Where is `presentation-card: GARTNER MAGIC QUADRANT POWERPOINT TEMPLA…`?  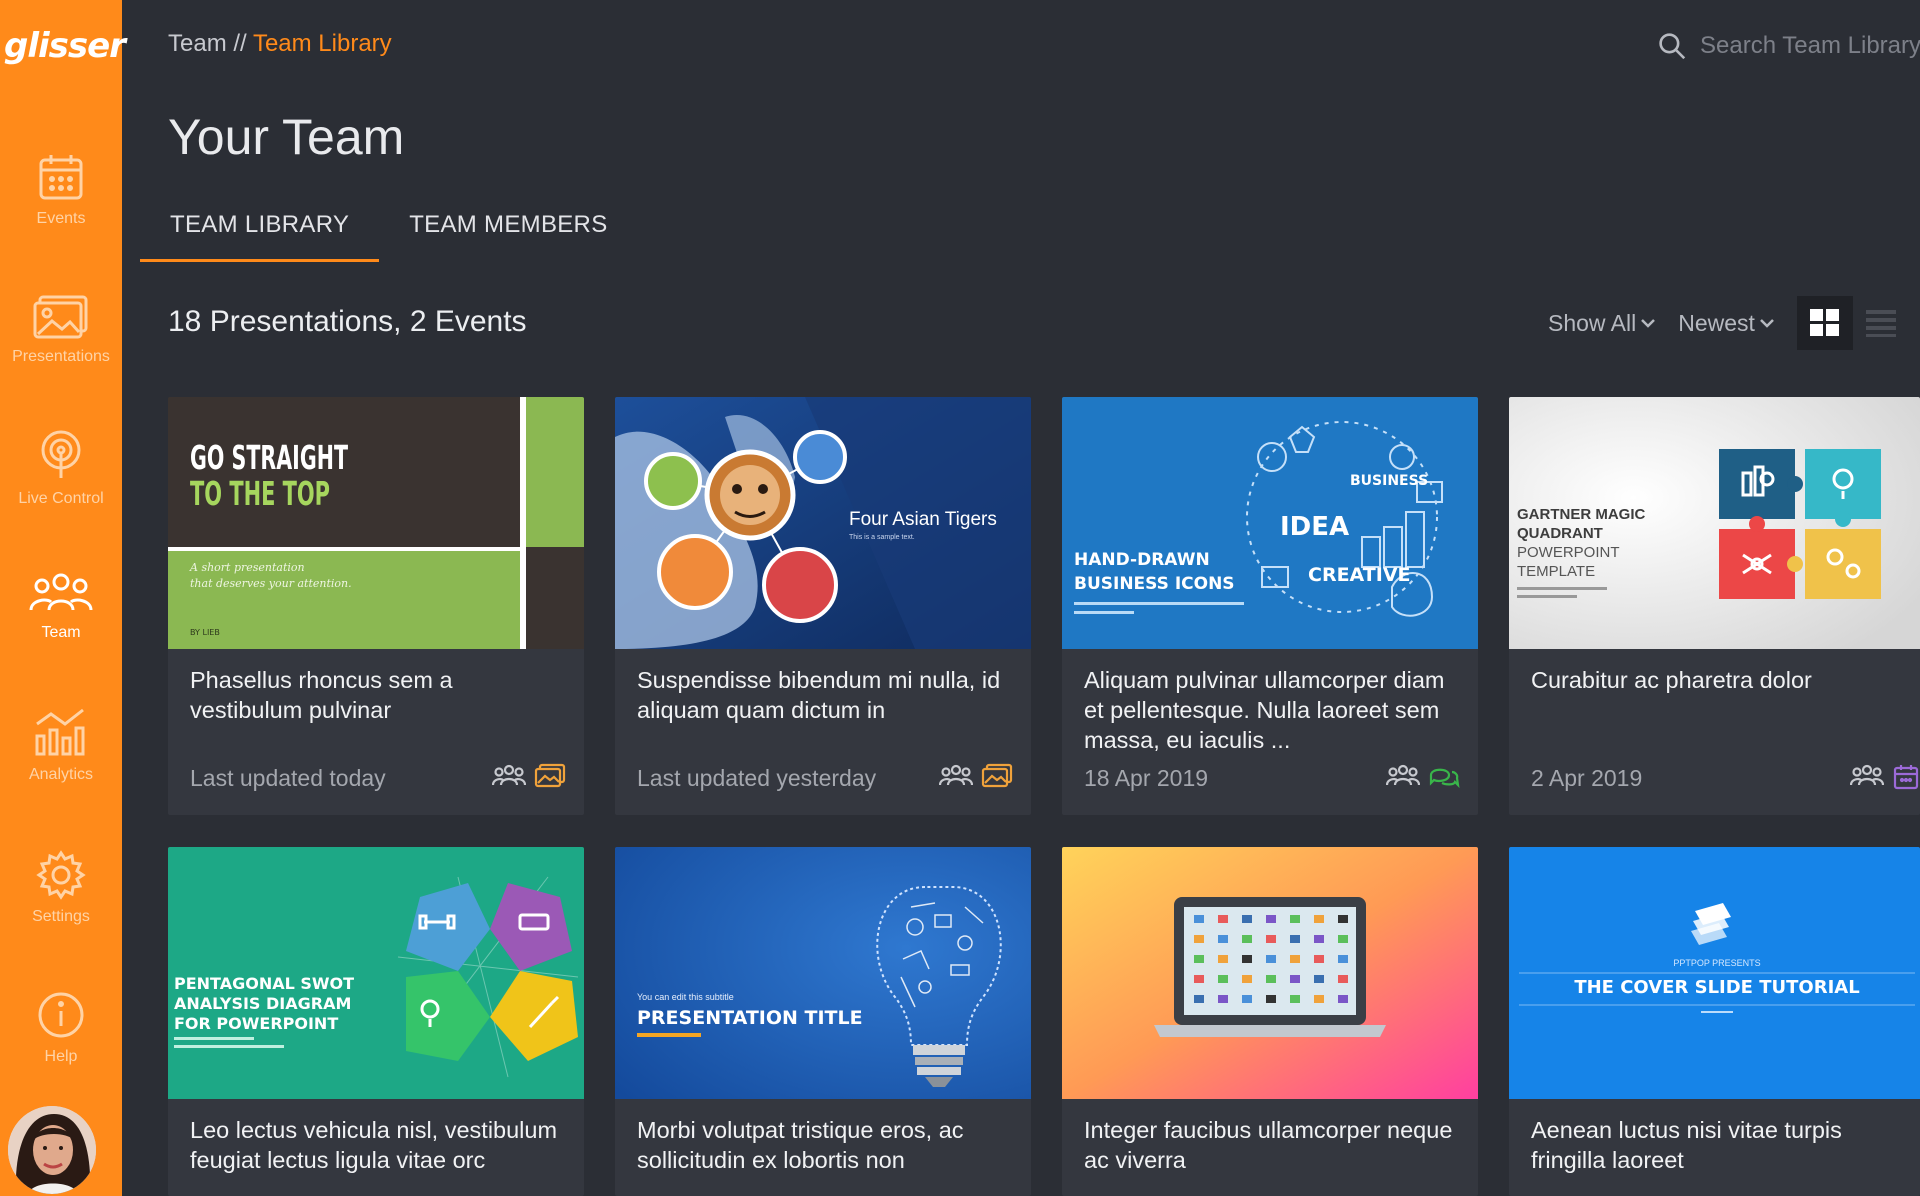 presentation-card: GARTNER MAGIC QUADRANT POWERPOINT TEMPLA… is located at coordinates (1714, 606).